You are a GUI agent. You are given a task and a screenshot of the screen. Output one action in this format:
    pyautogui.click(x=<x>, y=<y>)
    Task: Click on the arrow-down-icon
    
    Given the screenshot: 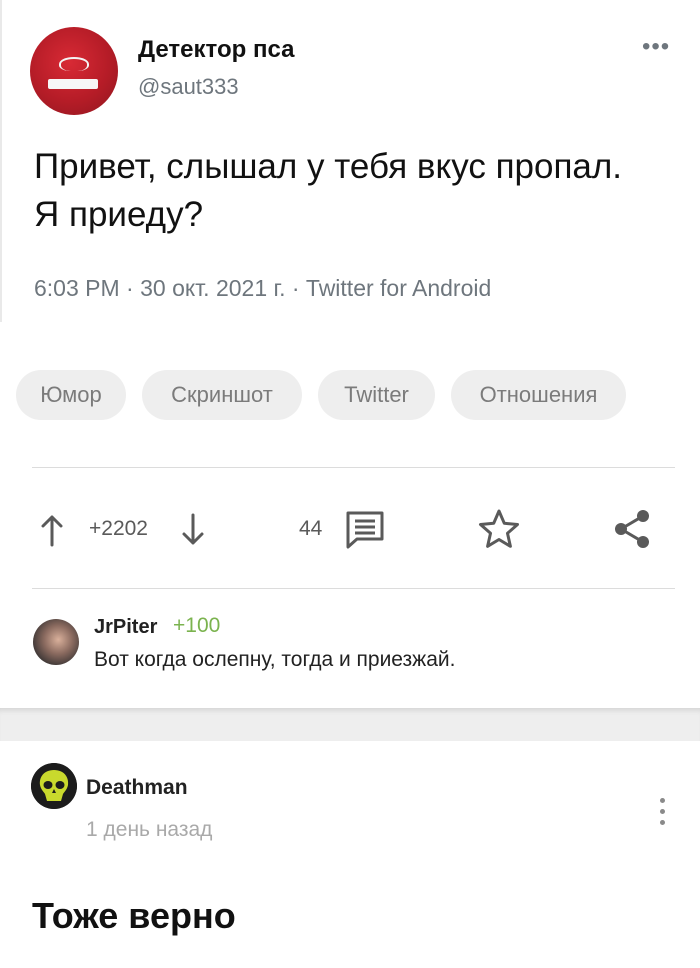 What is the action you would take?
    pyautogui.click(x=193, y=530)
    